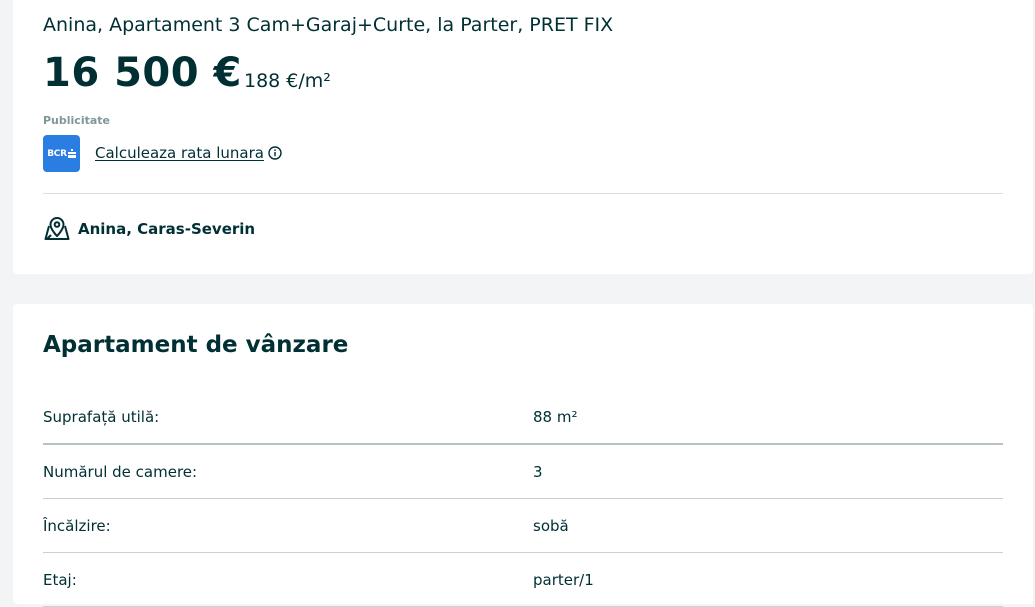 The height and width of the screenshot is (607, 1035). I want to click on spec-value: 3, so click(538, 472).